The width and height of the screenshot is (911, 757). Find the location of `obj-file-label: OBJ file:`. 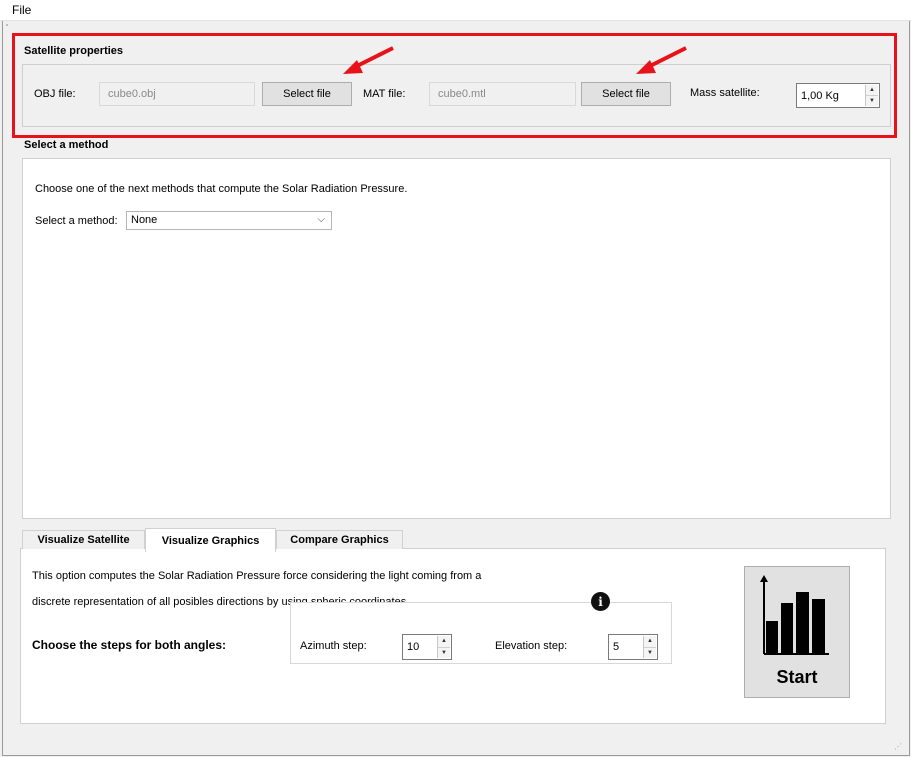

obj-file-label: OBJ file: is located at coordinates (55, 94).